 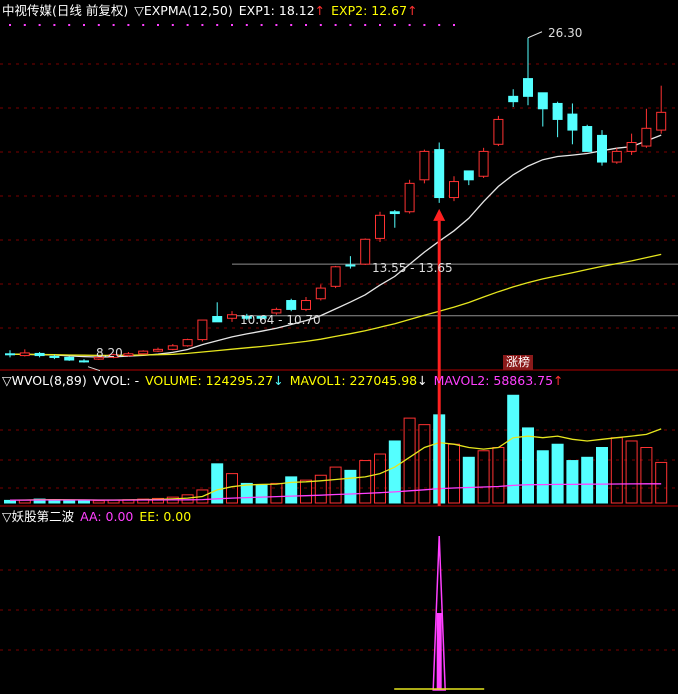 I want to click on vvol-value: VVOL: -, so click(x=116, y=380).